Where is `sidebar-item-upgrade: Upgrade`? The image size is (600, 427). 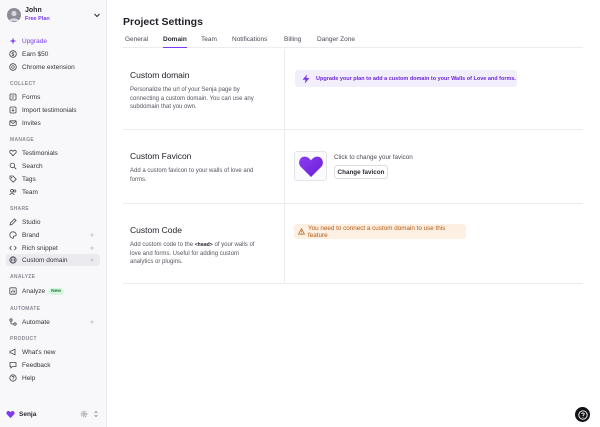 sidebar-item-upgrade: Upgrade is located at coordinates (53, 41).